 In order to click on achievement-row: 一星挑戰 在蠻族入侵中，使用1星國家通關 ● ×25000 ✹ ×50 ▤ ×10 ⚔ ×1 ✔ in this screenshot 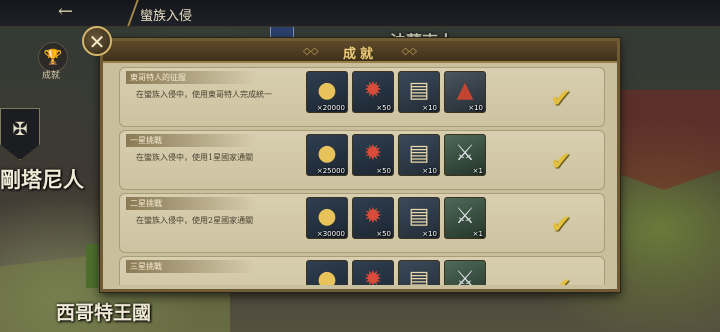, I will do `click(362, 160)`.